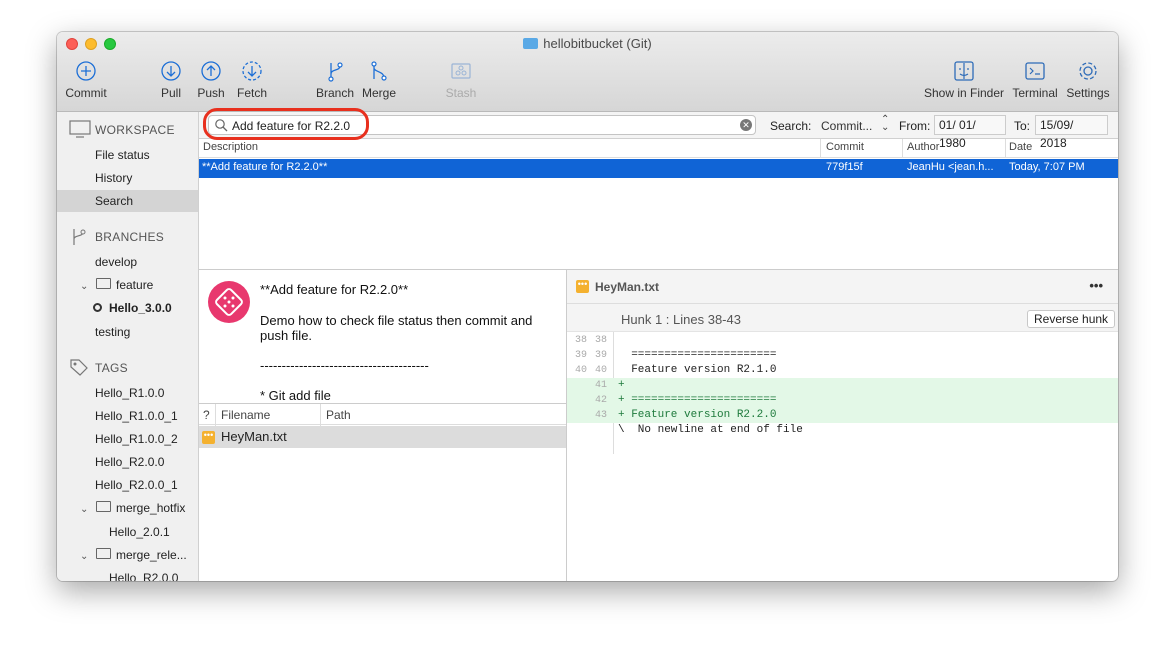  I want to click on diff-line-text: + Feature version R2.2.0, so click(697, 415).